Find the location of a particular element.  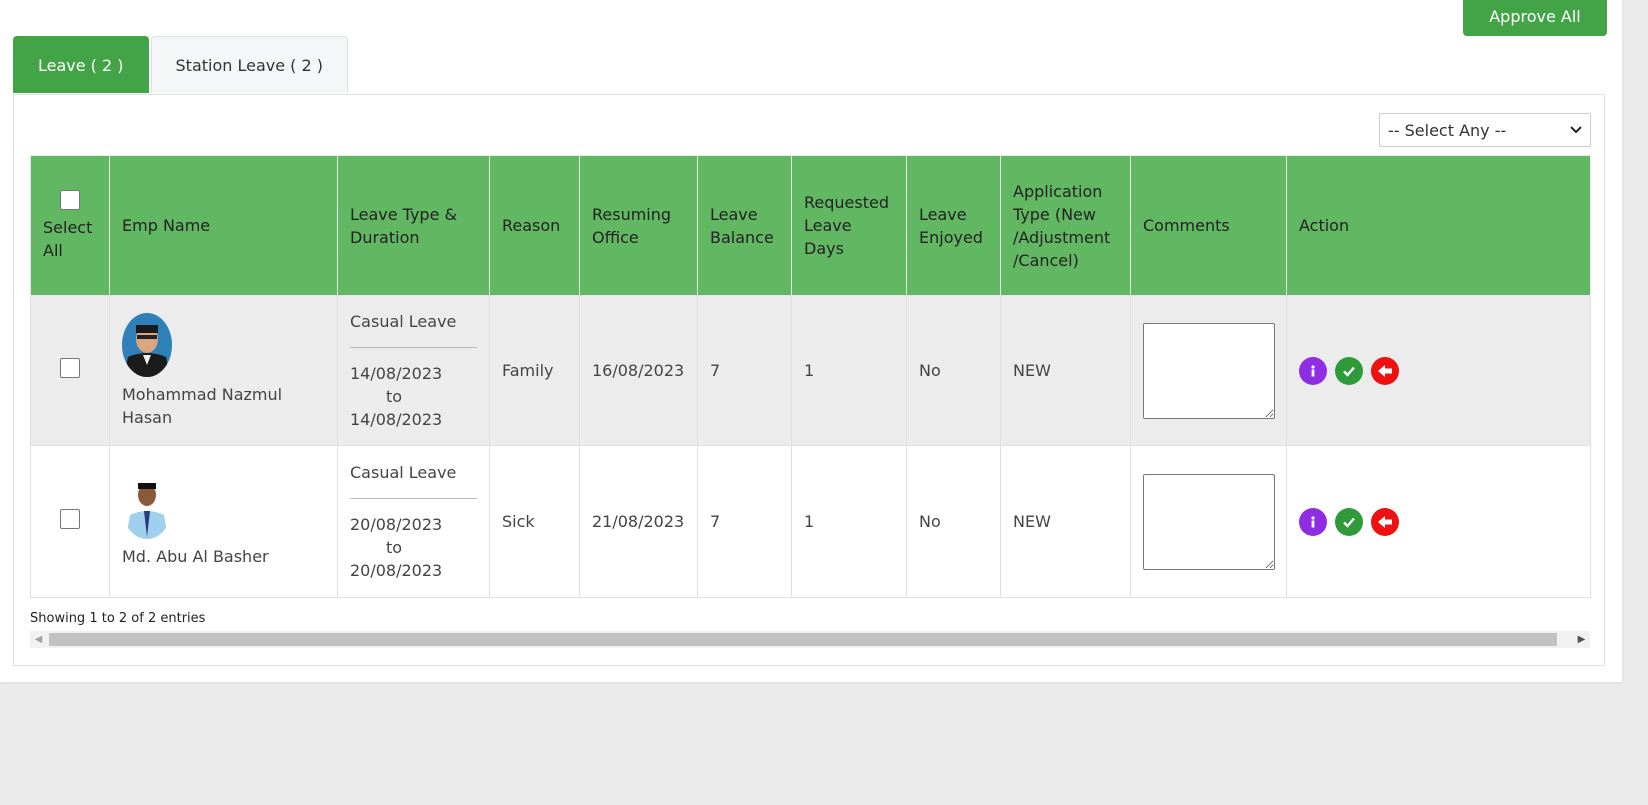

header-requested-days: Requested Leave Days is located at coordinates (849, 225).